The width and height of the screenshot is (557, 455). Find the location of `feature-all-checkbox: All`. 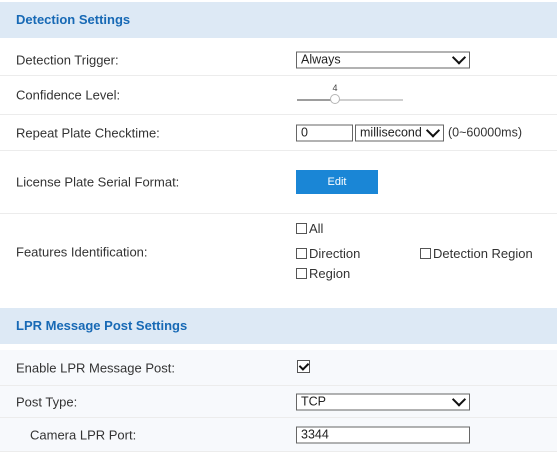

feature-all-checkbox: All is located at coordinates (309, 228).